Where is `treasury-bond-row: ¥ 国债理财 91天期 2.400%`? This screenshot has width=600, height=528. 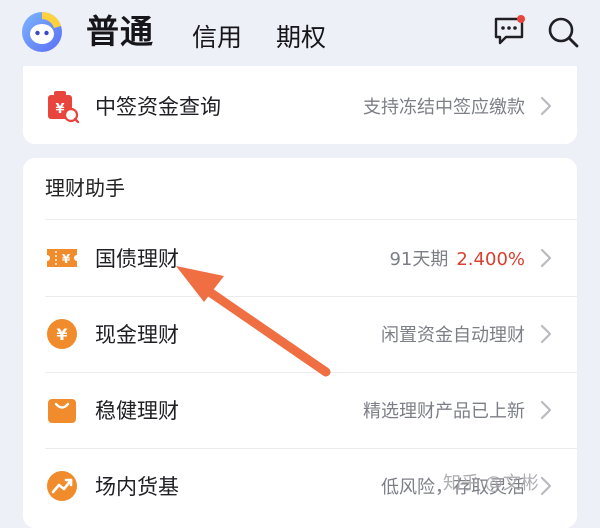 treasury-bond-row: ¥ 国债理财 91天期 2.400% is located at coordinates (300, 258).